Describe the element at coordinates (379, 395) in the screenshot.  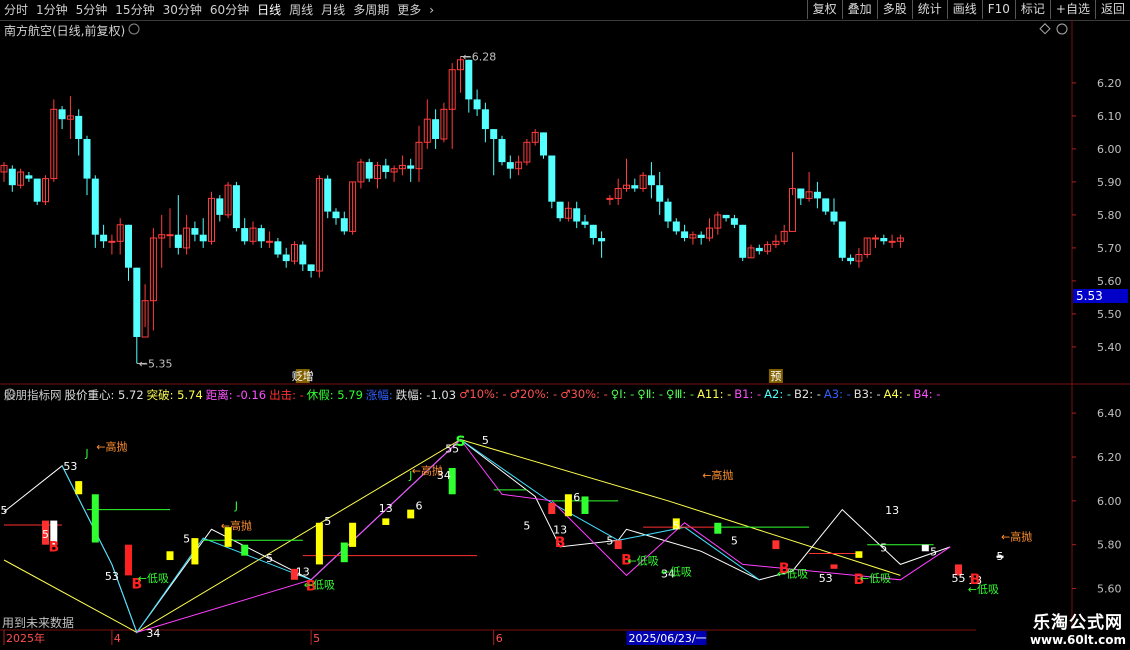
I see `legend-entry-6: 涨幅:` at that location.